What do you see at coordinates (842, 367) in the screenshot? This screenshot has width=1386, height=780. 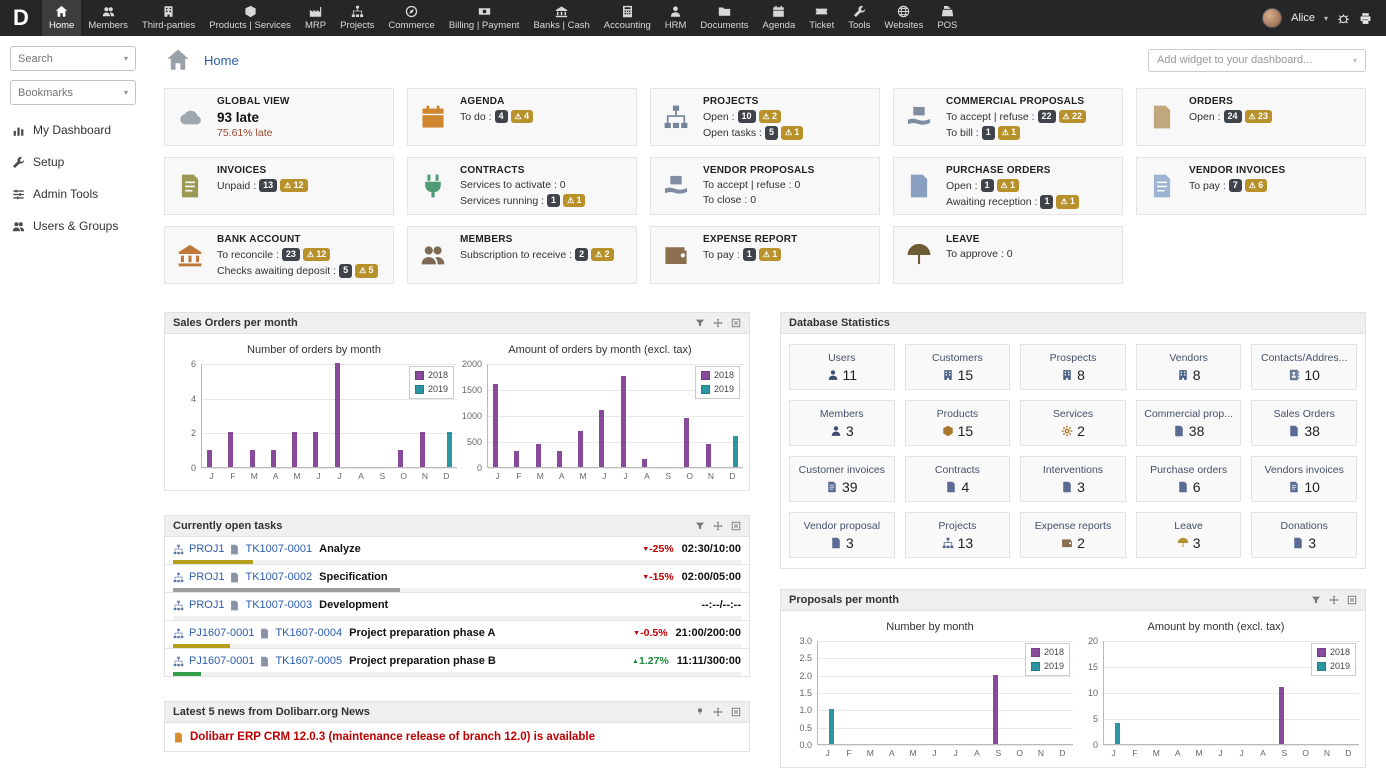 I see `stat-box-users: Users 11` at bounding box center [842, 367].